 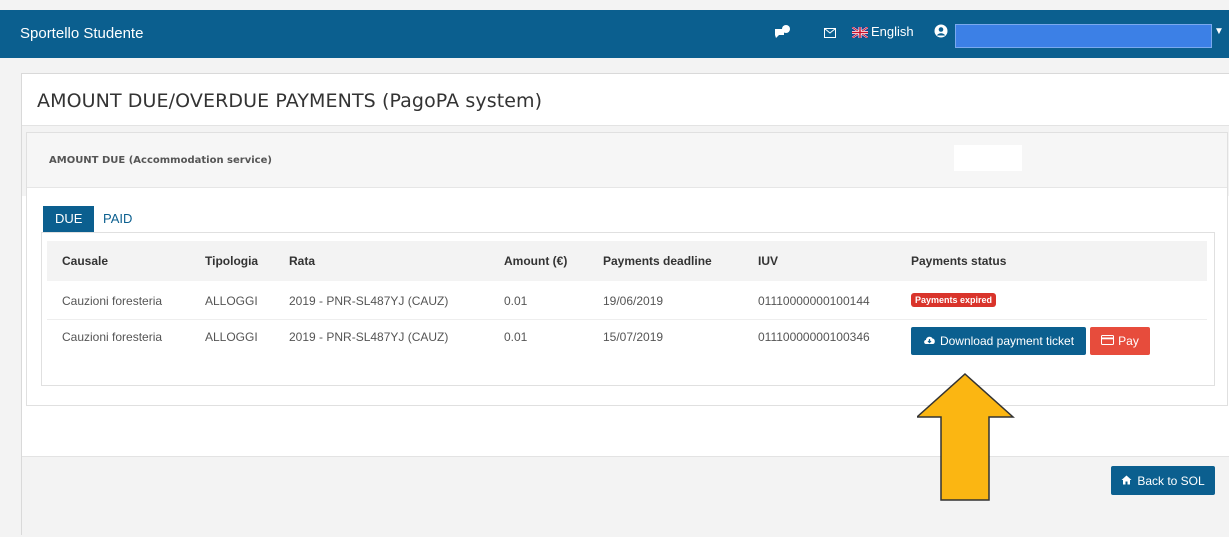 What do you see at coordinates (117, 219) in the screenshot?
I see `tab-paid: PAID` at bounding box center [117, 219].